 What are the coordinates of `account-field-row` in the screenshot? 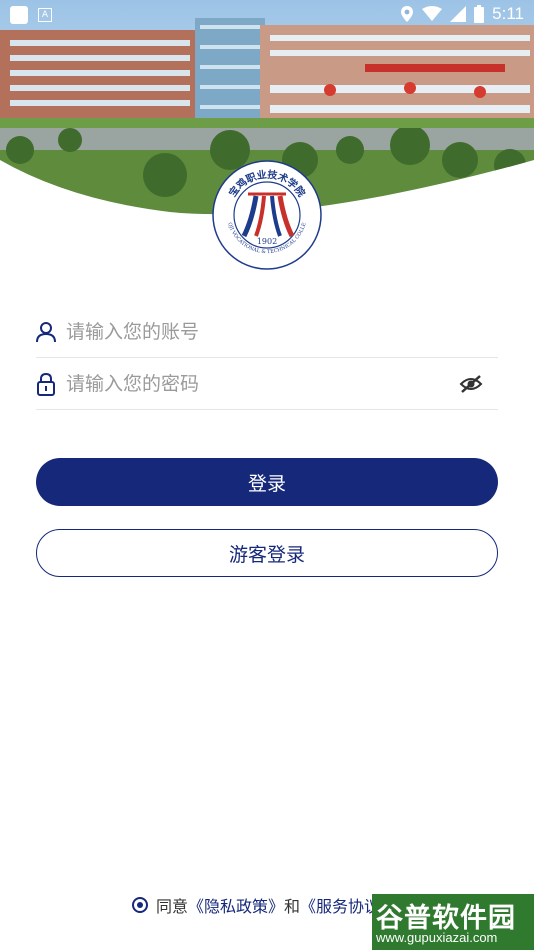 It's located at (267, 332).